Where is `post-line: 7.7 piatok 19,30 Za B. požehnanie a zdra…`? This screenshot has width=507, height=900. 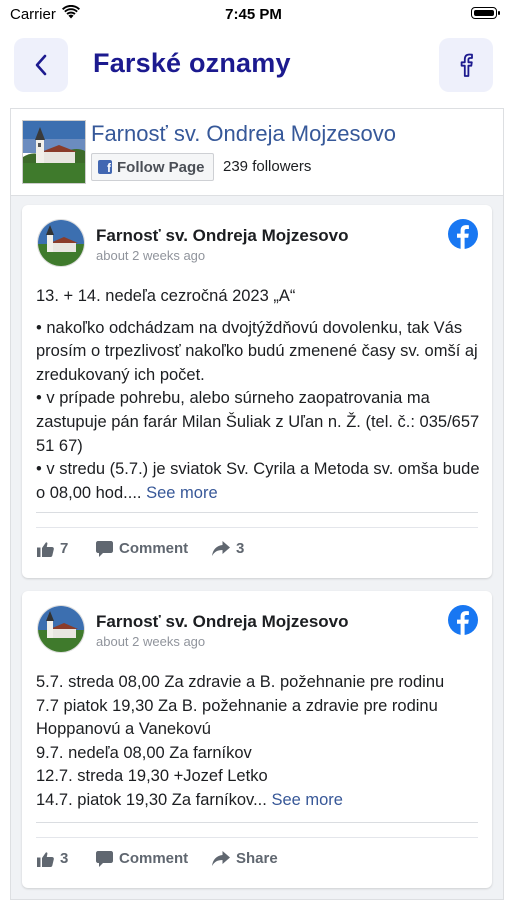 post-line: 7.7 piatok 19,30 Za B. požehnanie a zdra… is located at coordinates (237, 717).